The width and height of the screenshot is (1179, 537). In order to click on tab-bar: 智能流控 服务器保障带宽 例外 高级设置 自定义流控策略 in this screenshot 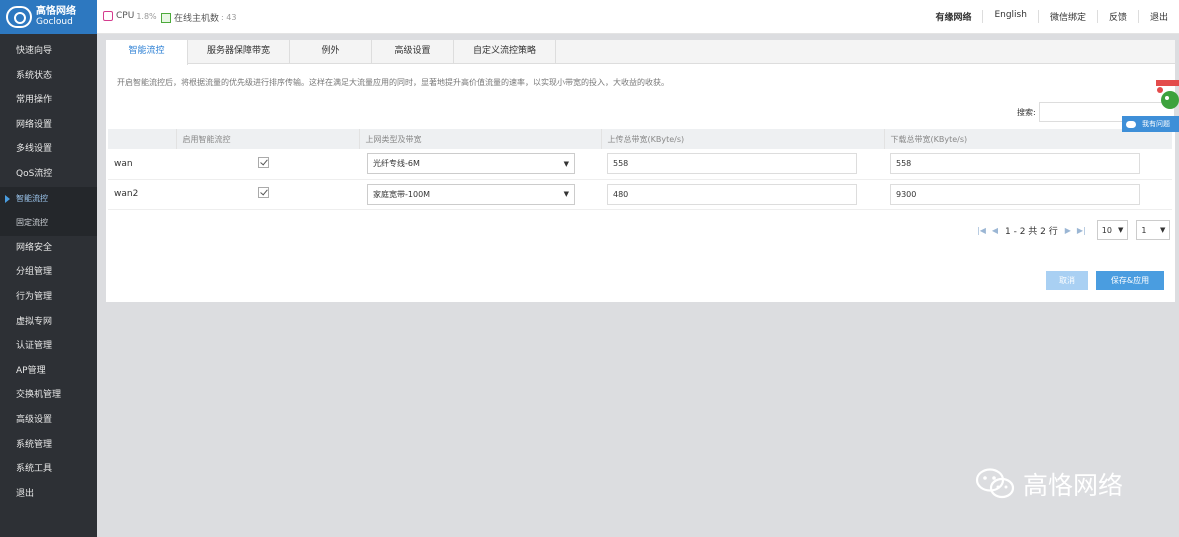, I will do `click(640, 52)`.